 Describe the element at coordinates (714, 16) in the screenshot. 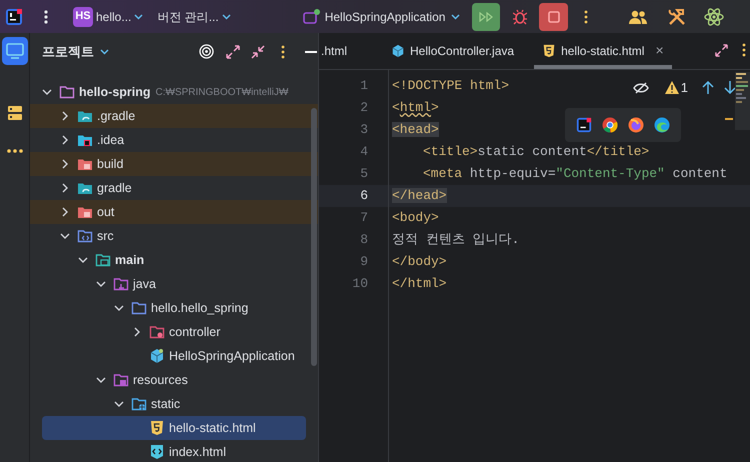

I see `atom-icon` at that location.